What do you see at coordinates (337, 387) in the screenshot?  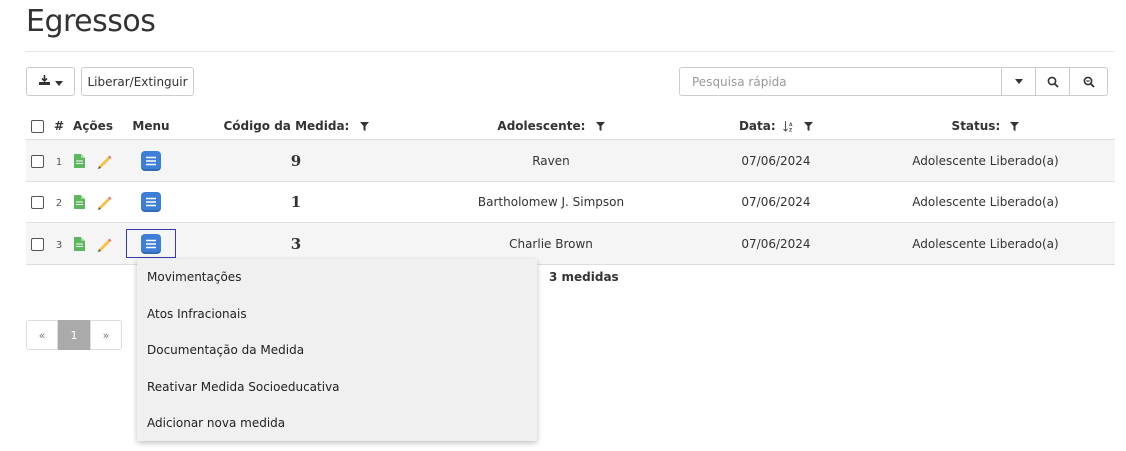 I see `menu-item-reativar-medida: Reativar Medida Socioeducativa` at bounding box center [337, 387].